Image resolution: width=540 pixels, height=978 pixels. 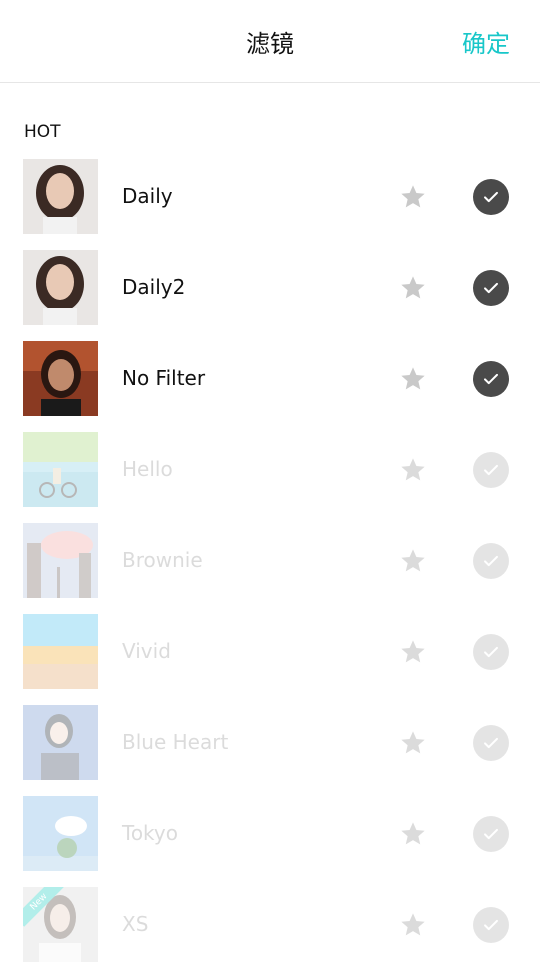 I want to click on filter-name: Daily, so click(x=147, y=196).